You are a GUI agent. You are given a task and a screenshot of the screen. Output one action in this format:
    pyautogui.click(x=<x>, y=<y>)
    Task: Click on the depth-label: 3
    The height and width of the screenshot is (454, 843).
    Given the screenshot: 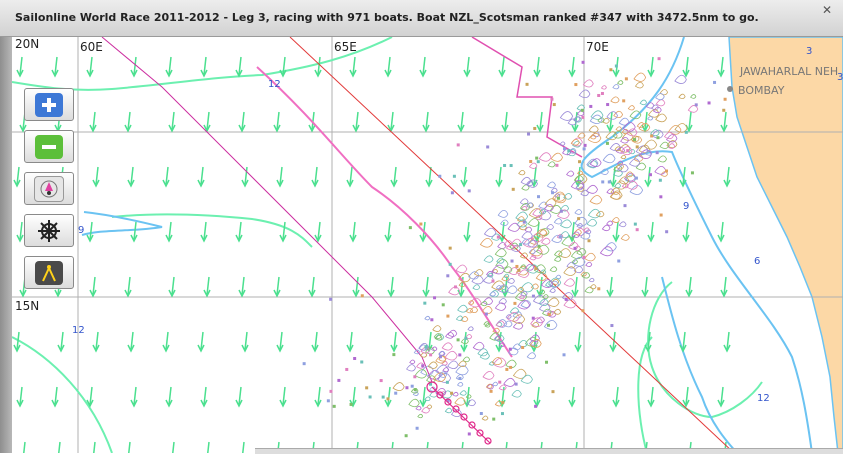 What is the action you would take?
    pyautogui.click(x=840, y=77)
    